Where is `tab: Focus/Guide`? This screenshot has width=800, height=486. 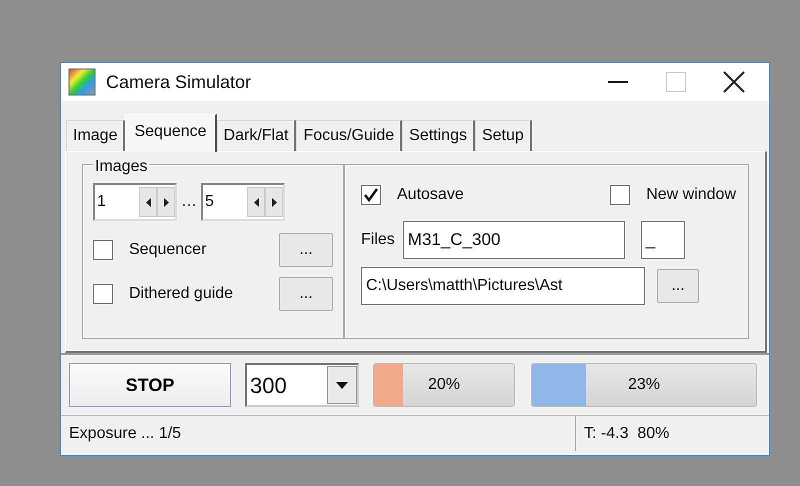
tab: Focus/Guide is located at coordinates (349, 135).